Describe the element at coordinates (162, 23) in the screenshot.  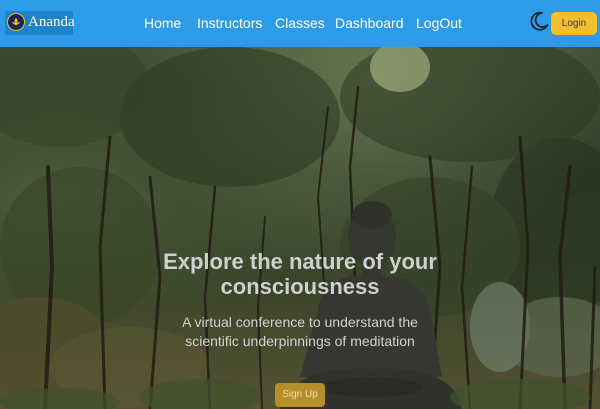
I see `nav-link-home: Home` at that location.